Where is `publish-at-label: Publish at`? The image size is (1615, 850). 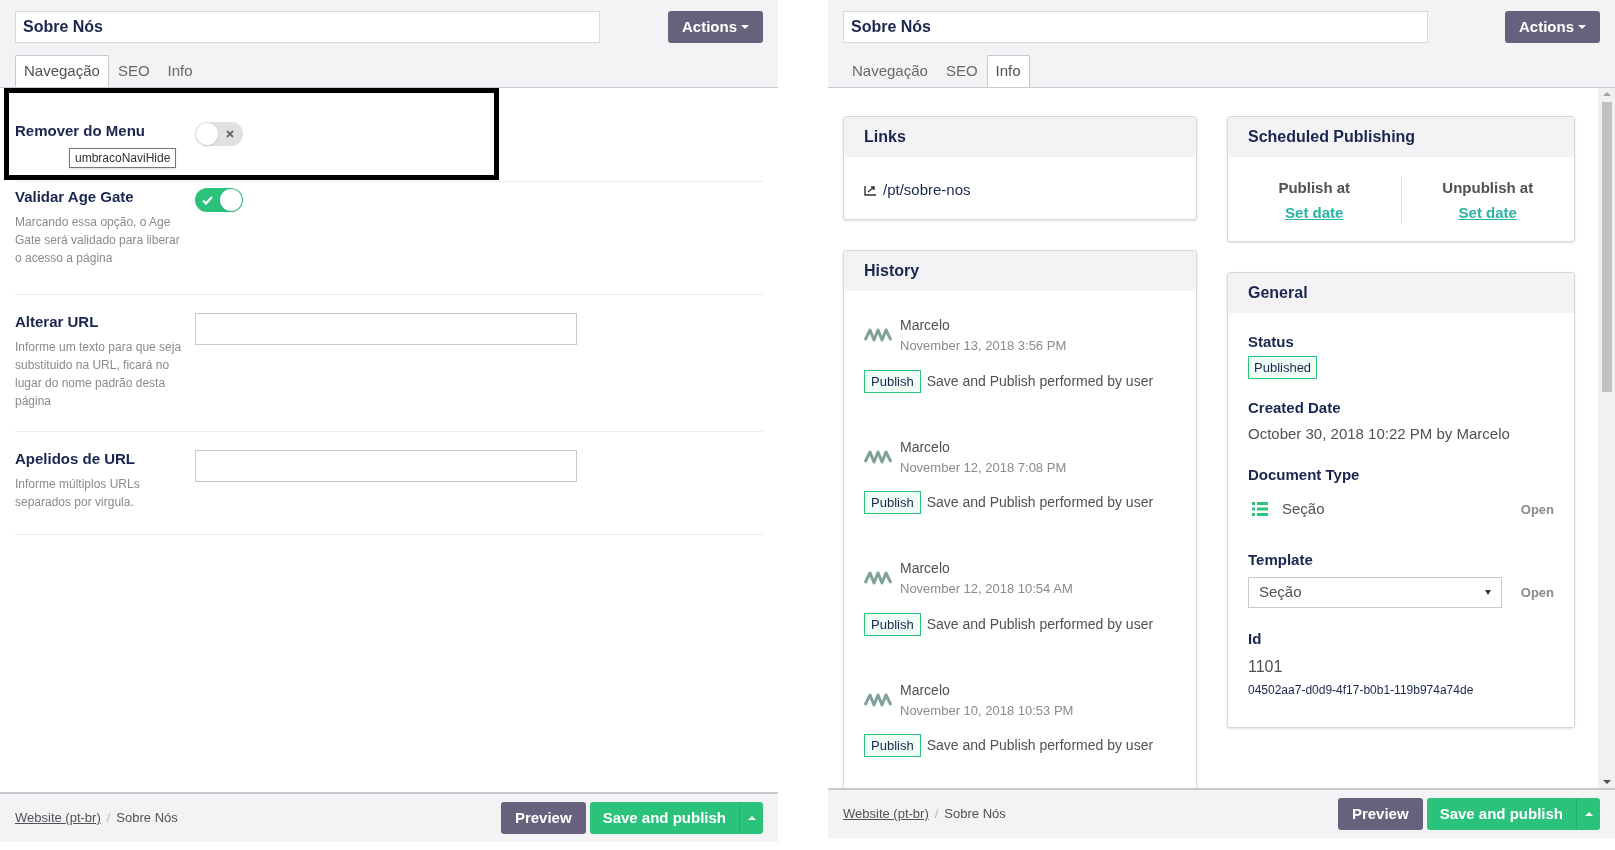
publish-at-label: Publish at is located at coordinates (1314, 188).